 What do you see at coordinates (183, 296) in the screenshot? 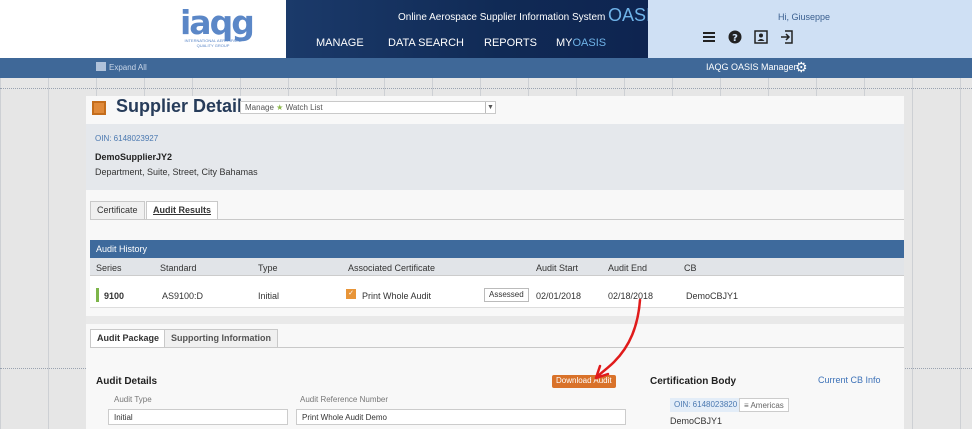
I see `cell-standard: AS9100:D` at bounding box center [183, 296].